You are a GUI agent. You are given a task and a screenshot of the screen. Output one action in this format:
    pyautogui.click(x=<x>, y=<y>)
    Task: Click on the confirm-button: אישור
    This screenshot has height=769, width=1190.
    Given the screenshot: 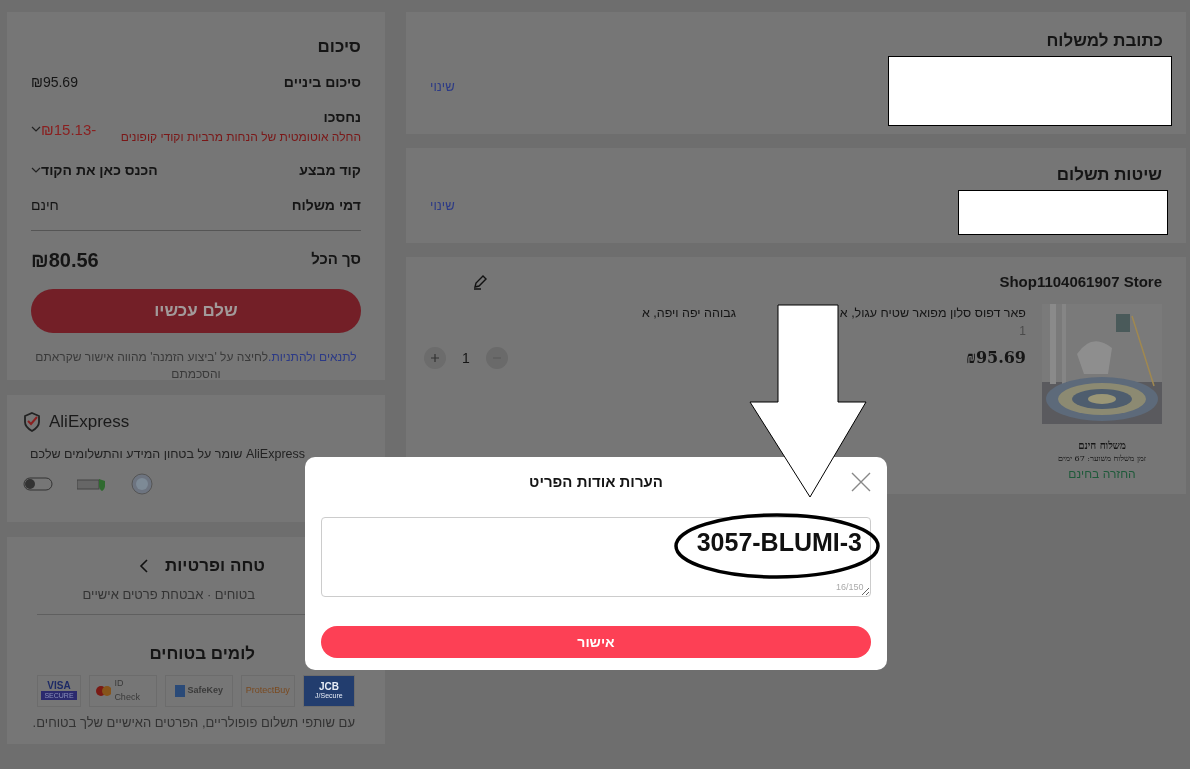 What is the action you would take?
    pyautogui.click(x=596, y=642)
    